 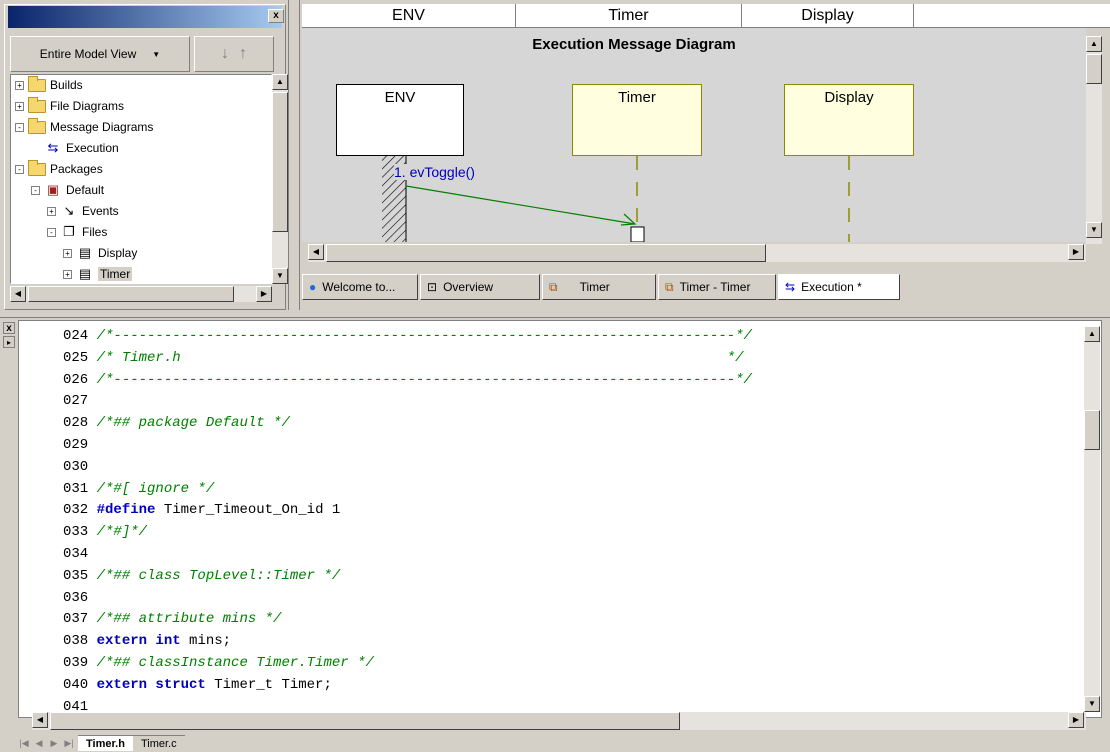 What do you see at coordinates (1092, 519) in the screenshot?
I see `editor-vertical-scrollbar: ▲ ▼` at bounding box center [1092, 519].